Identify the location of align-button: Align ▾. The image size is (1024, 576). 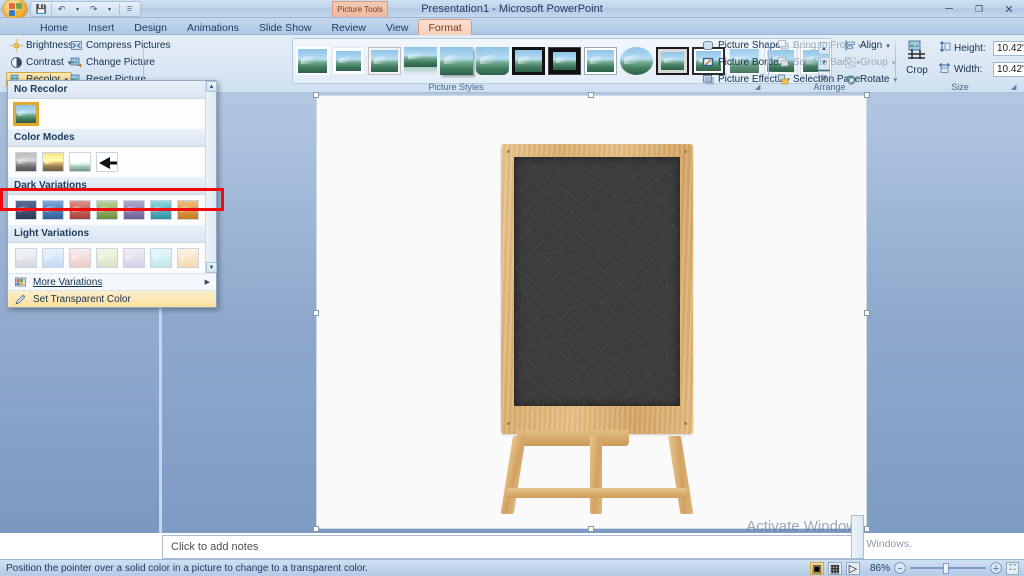
(867, 45).